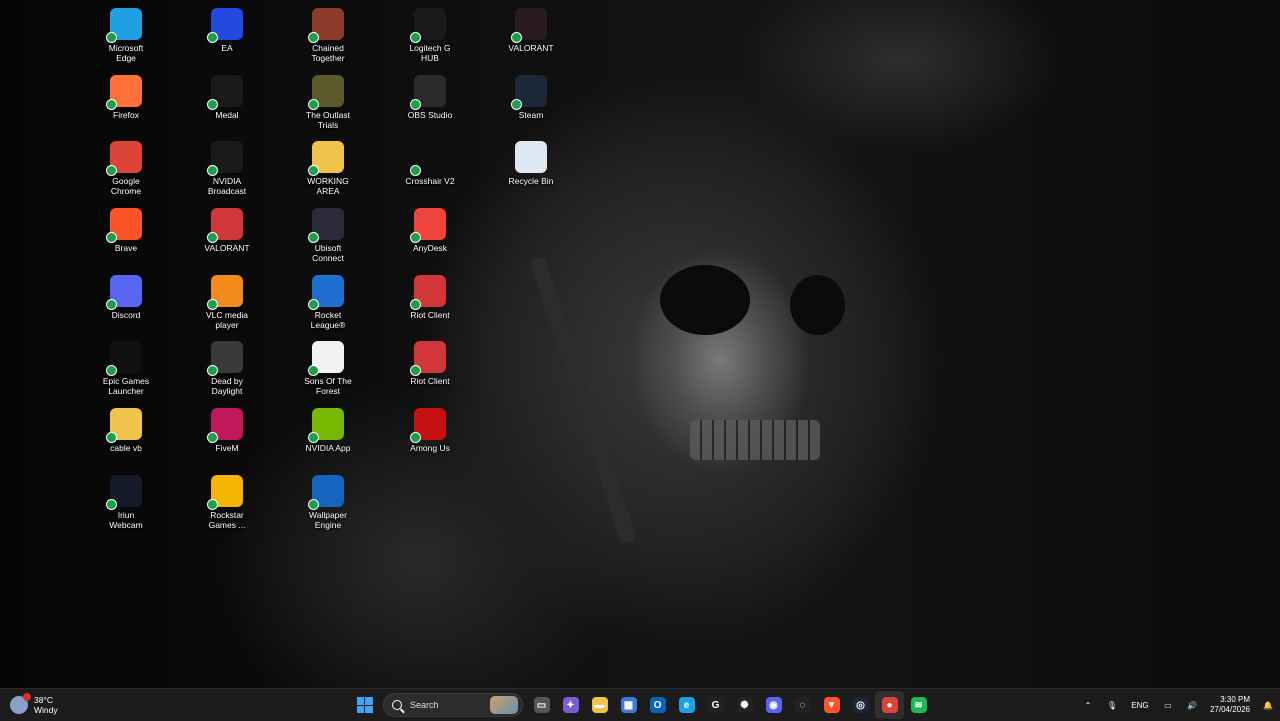  I want to click on crosshair-icon, so click(428, 158).